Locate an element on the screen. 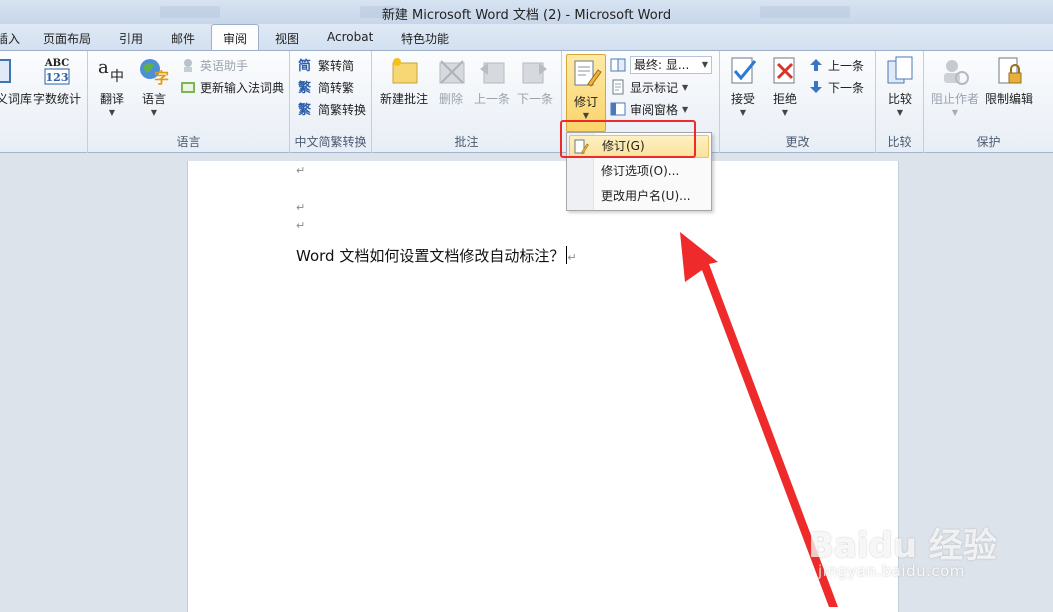  previous-change-button: 上一条 is located at coordinates (836, 65).